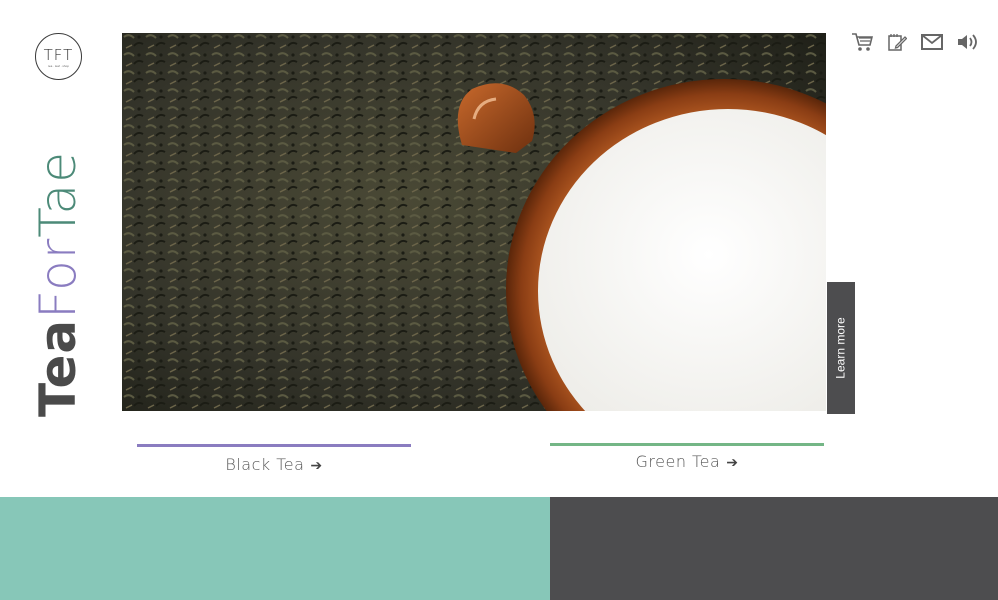 Image resolution: width=998 pixels, height=600 pixels. Describe the element at coordinates (58, 367) in the screenshot. I see `brand-part-tea: Tea` at that location.